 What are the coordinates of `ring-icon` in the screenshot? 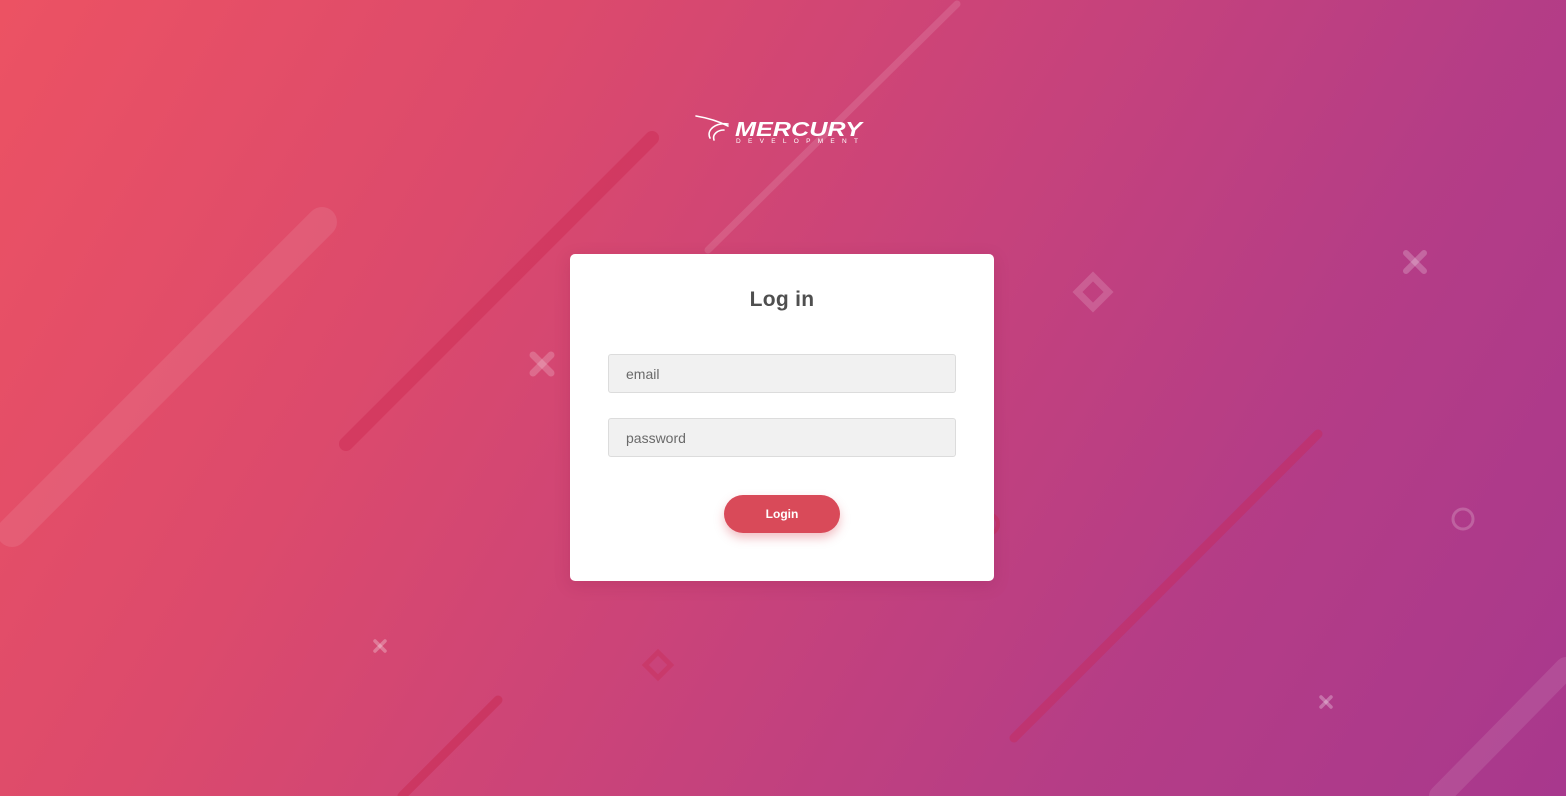 It's located at (1463, 519).